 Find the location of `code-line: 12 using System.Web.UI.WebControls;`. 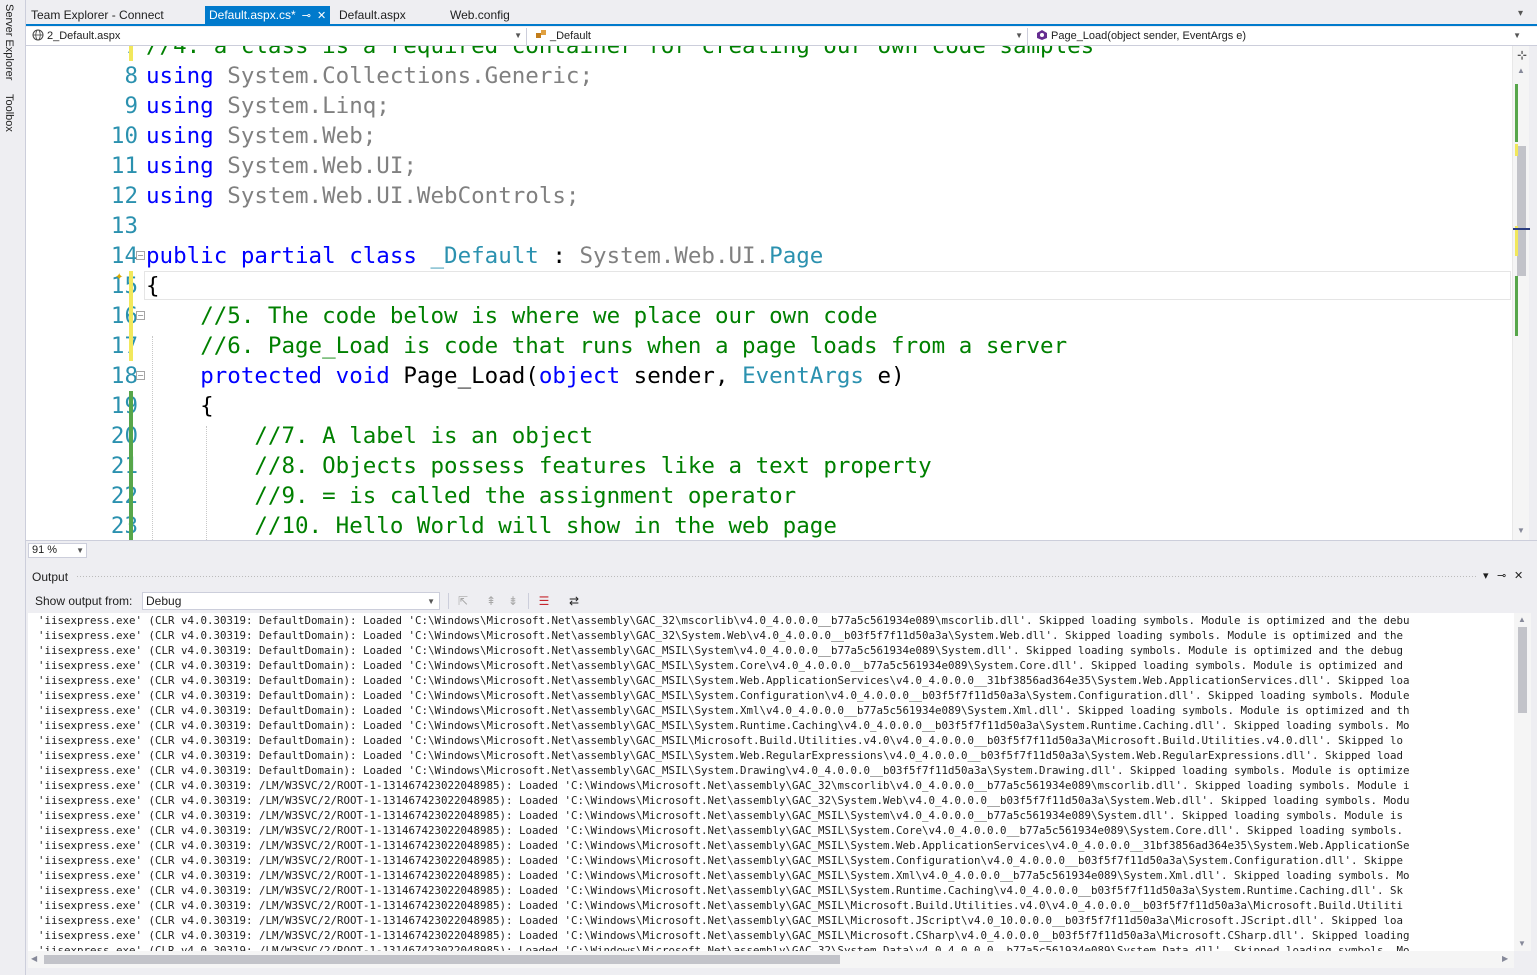

code-line: 12 using System.Web.UI.WebControls; is located at coordinates (770, 196).